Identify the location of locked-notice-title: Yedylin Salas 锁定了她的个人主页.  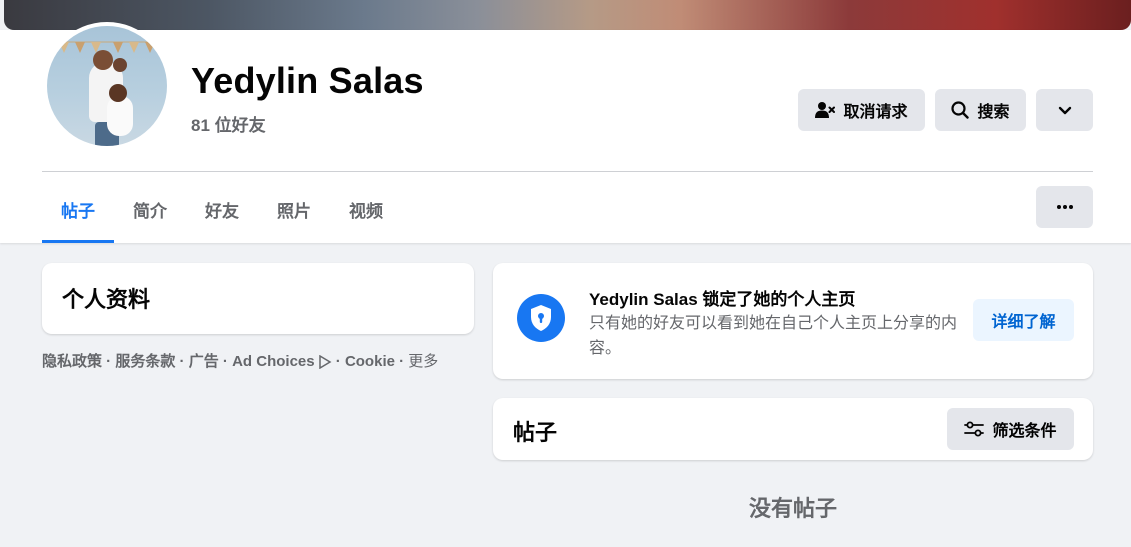
(722, 299).